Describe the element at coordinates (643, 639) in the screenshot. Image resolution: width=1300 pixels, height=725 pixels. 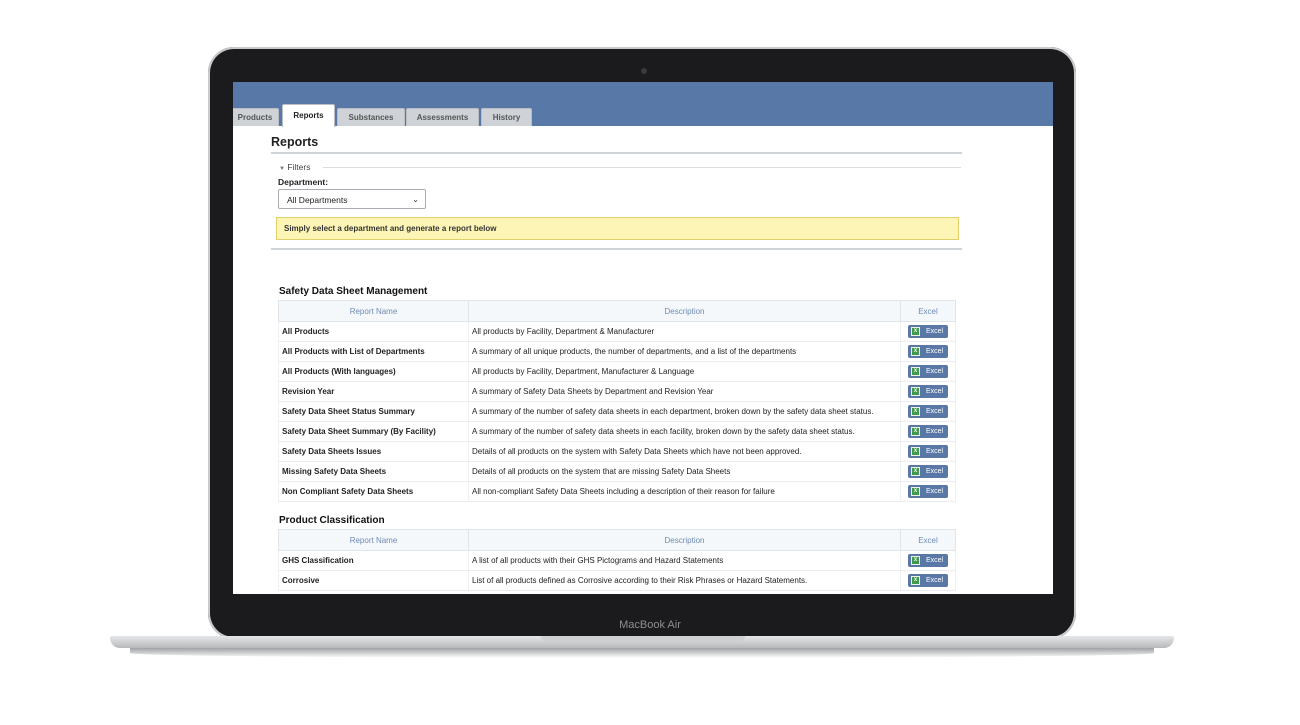
I see `laptop-notch` at that location.